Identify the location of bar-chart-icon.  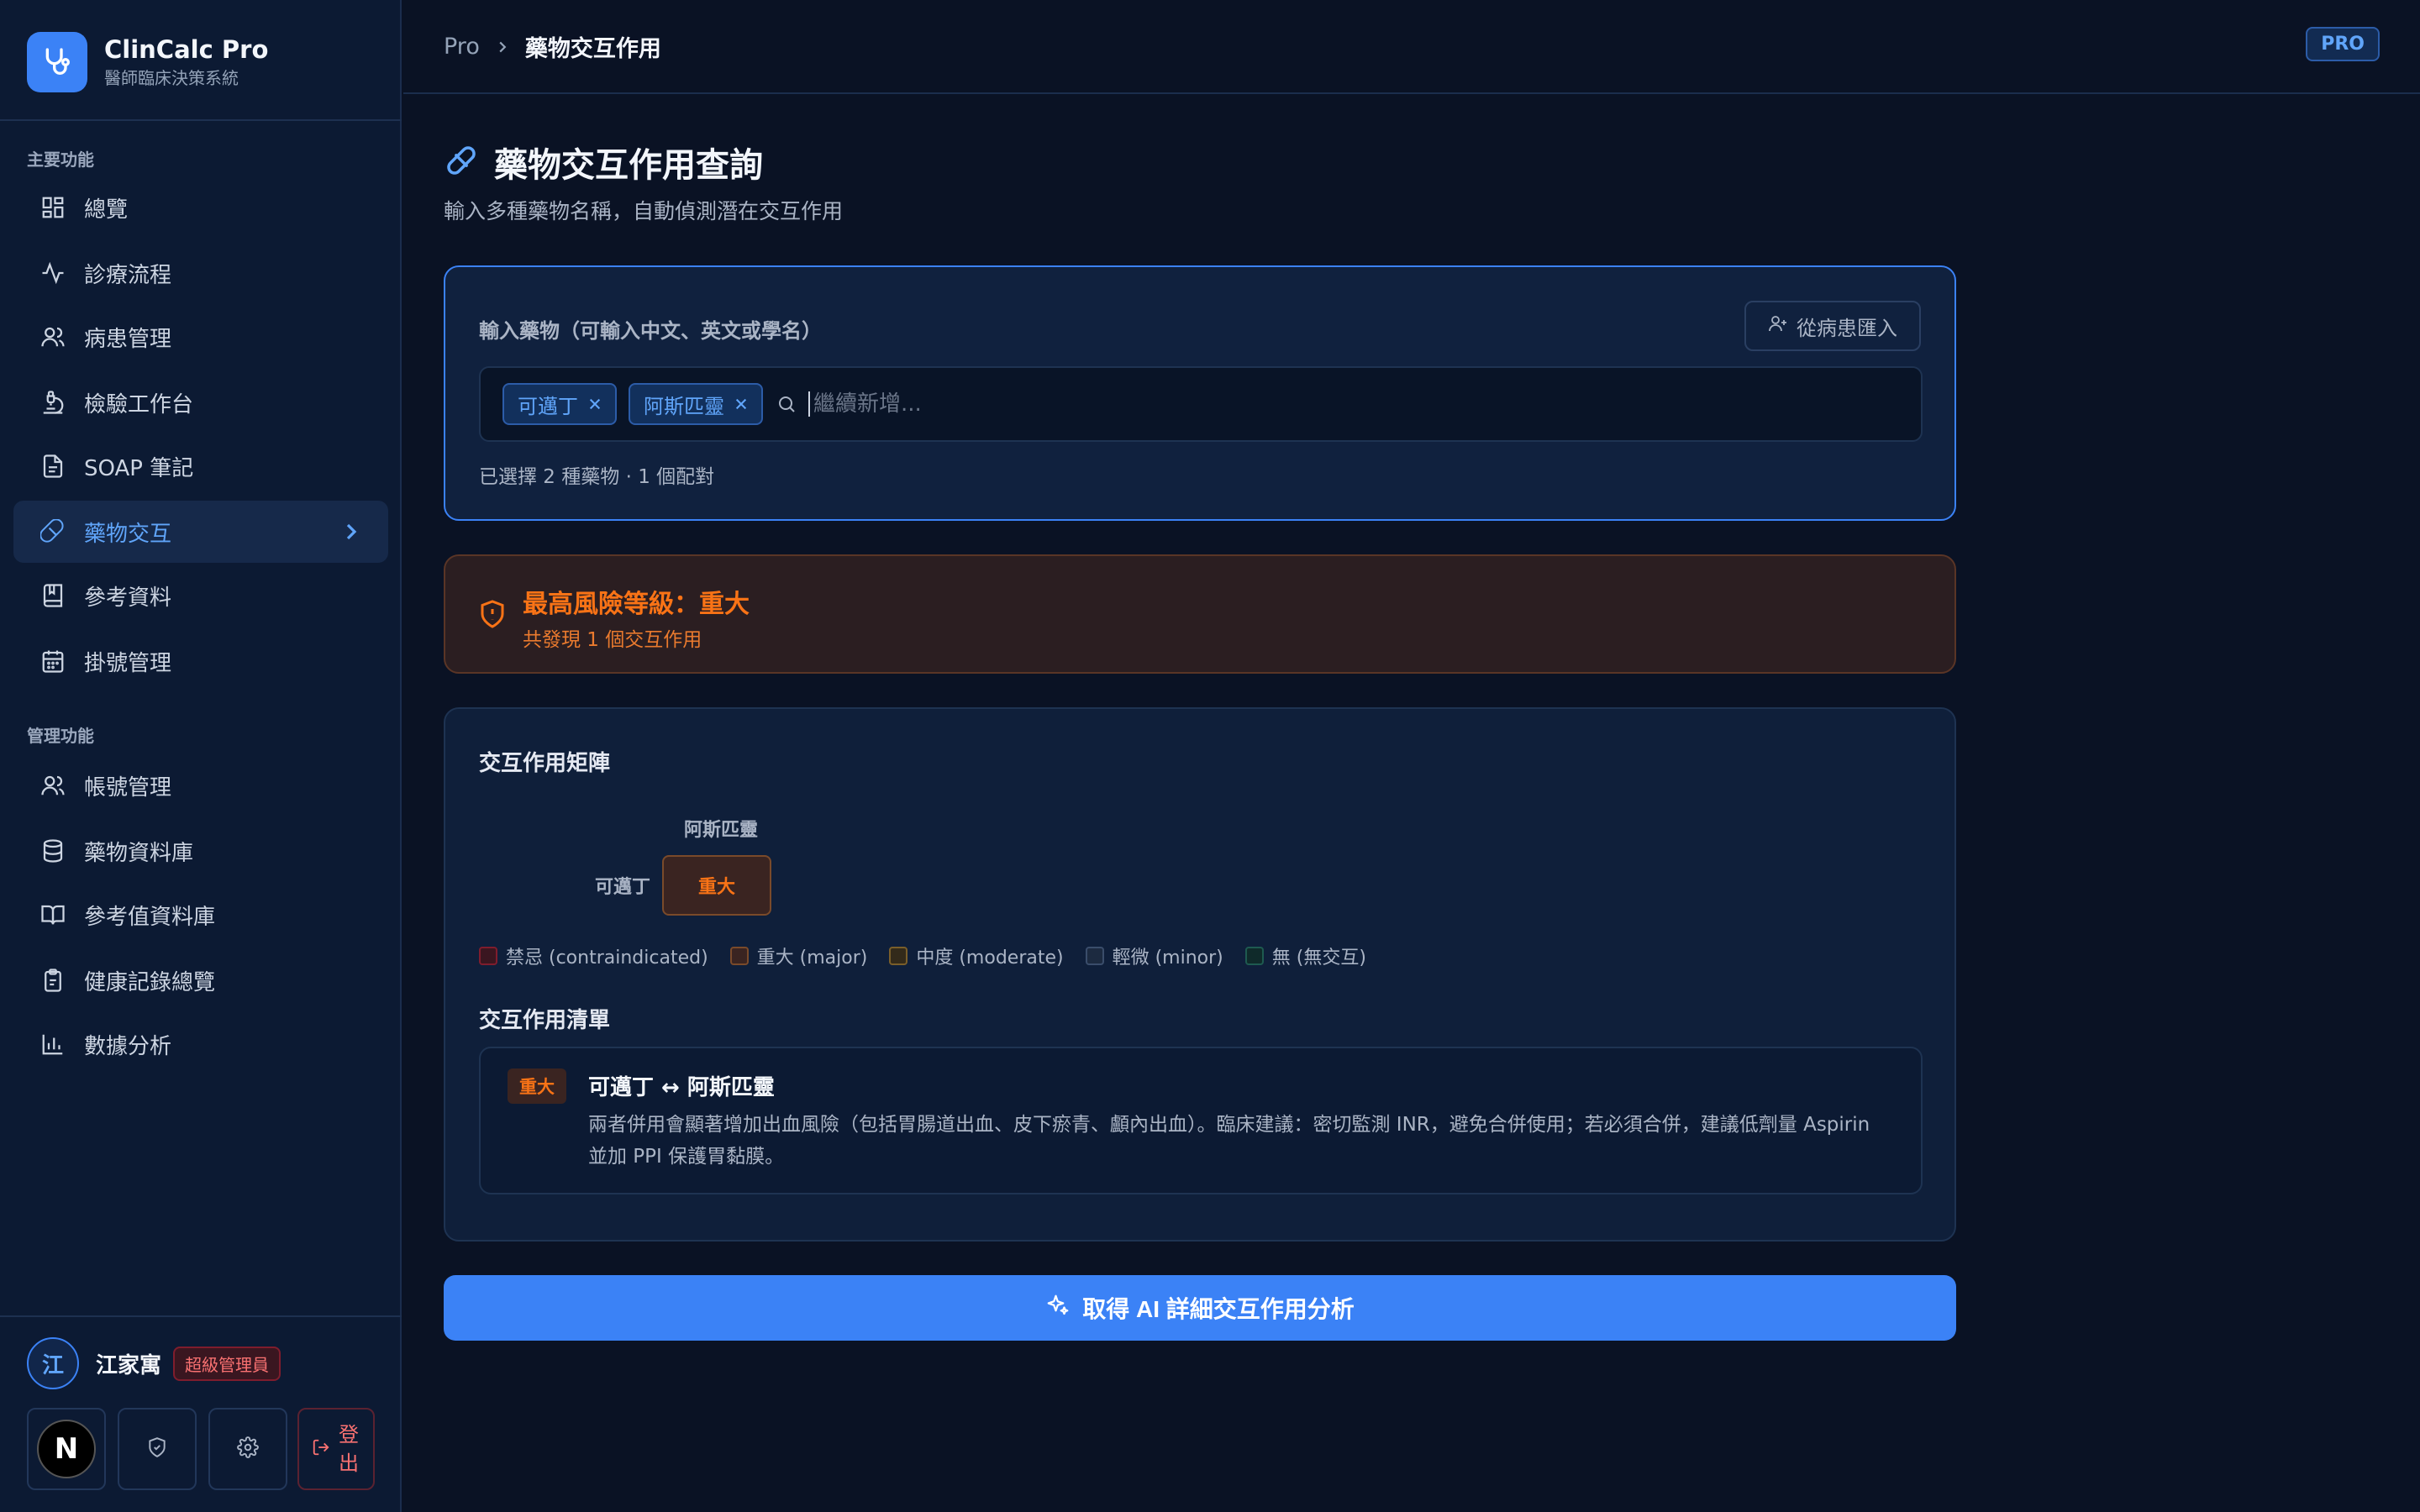
(53, 1044).